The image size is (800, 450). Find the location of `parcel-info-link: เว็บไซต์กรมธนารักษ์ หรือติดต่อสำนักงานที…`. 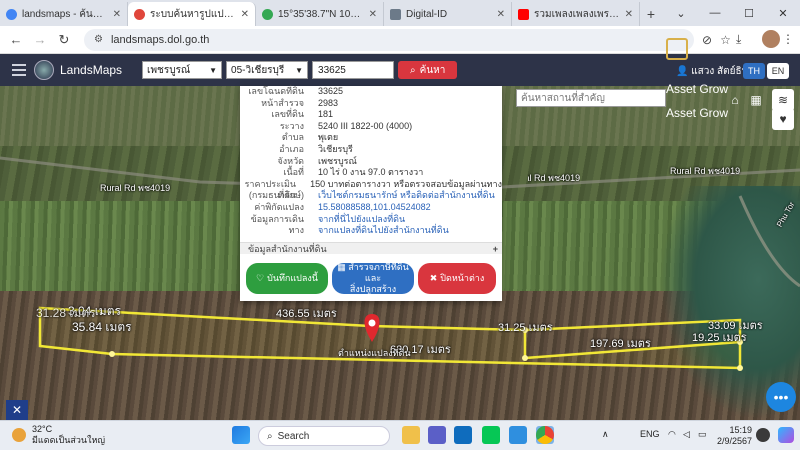

parcel-info-link: เว็บไซต์กรมธนารักษ์ หรือติดต่อสำนักงานที… is located at coordinates (406, 196).